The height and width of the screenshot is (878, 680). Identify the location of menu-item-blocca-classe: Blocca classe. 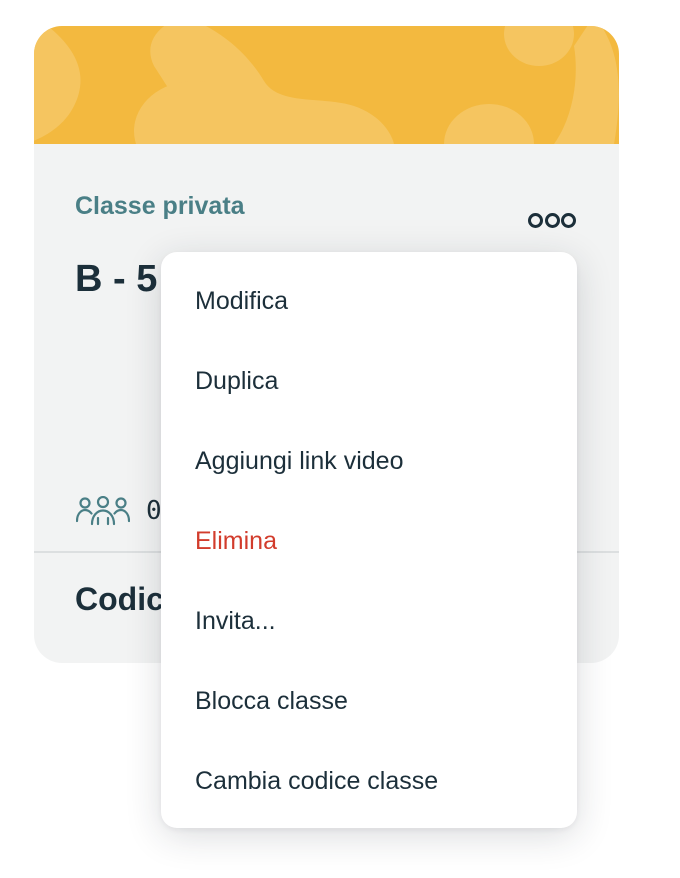
(380, 701).